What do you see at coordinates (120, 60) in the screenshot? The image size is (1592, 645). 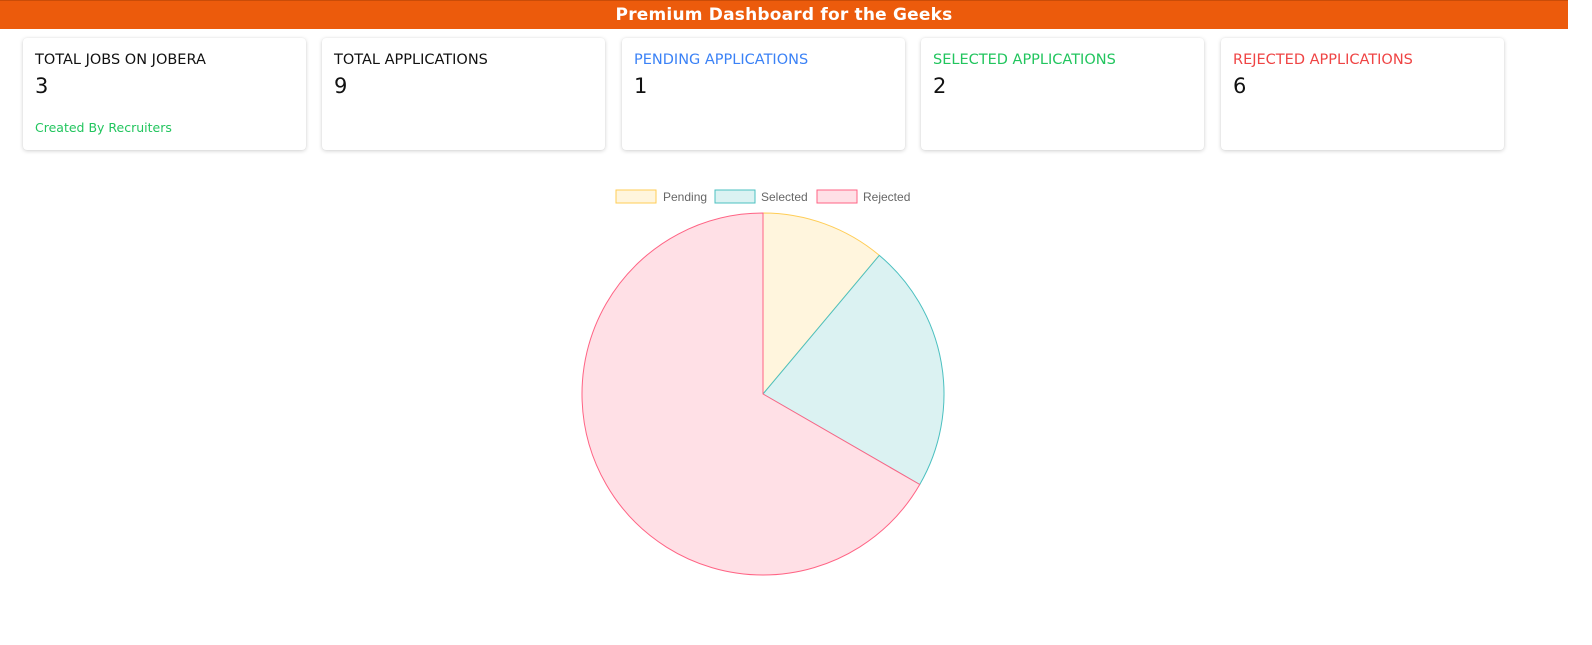 I see `card-title: TOTAL JOBS ON JOBERA` at bounding box center [120, 60].